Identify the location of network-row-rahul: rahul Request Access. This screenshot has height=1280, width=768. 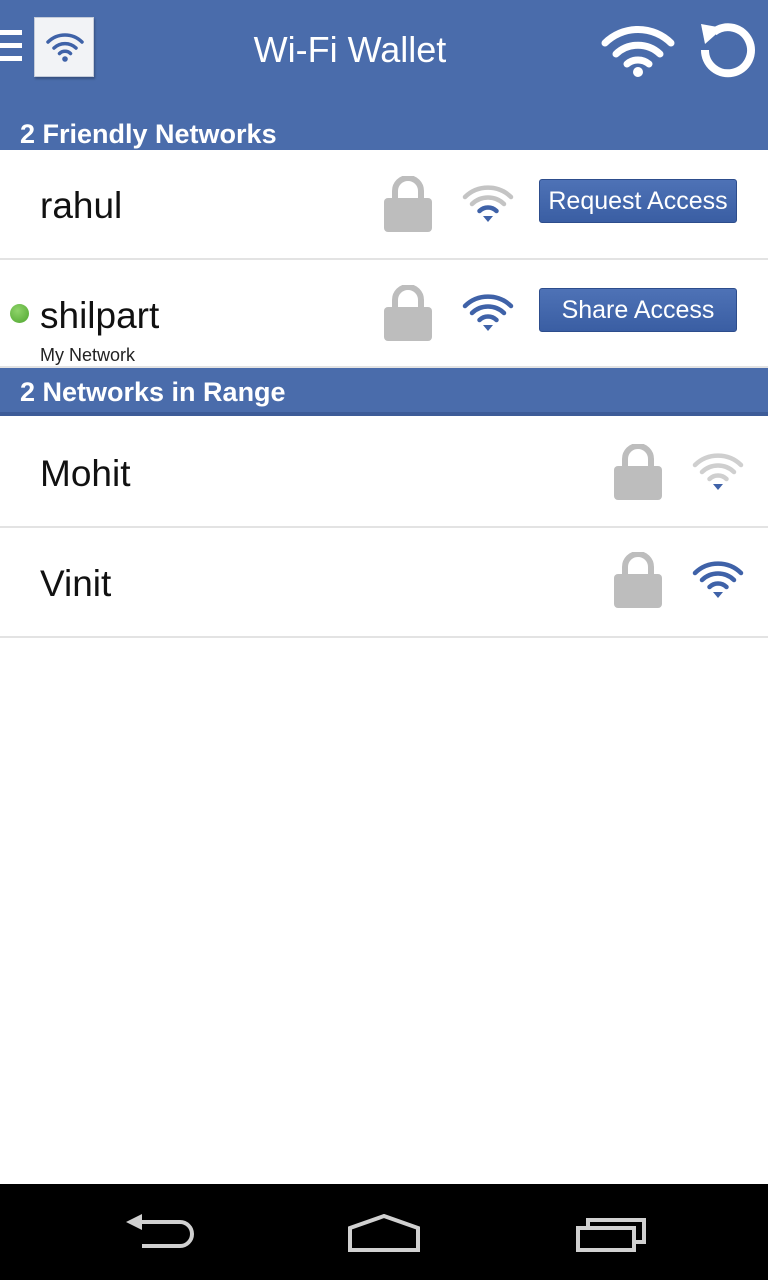
(384, 205).